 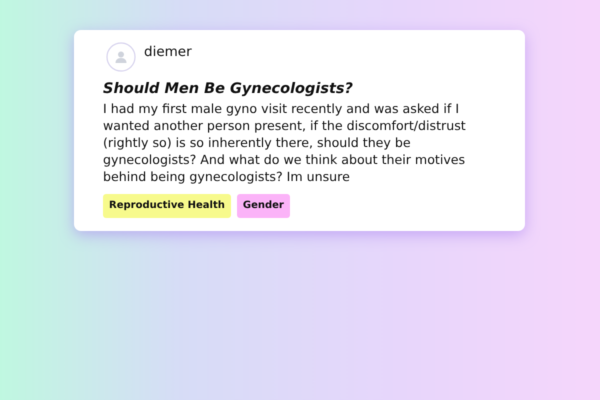 I want to click on post-title: Should Men Be Gynecologists?, so click(x=304, y=89).